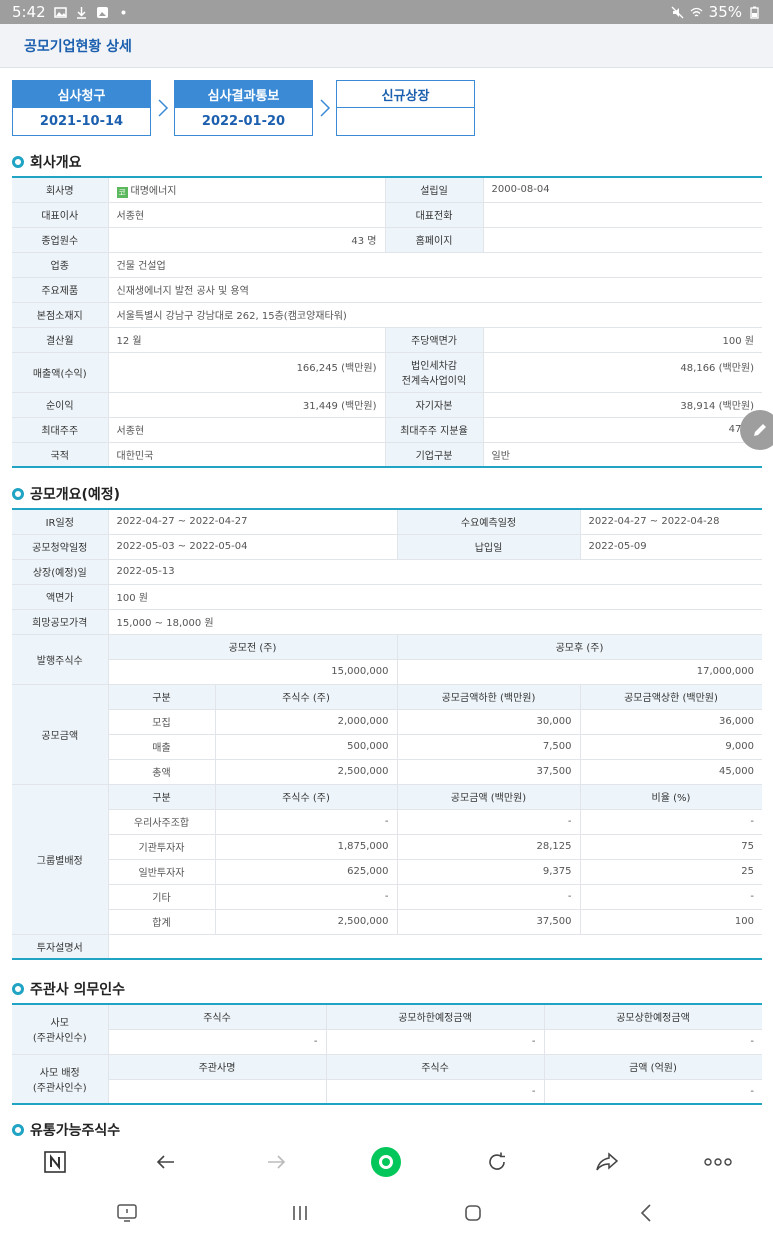  I want to click on table-row: 발행주식수 공모전 (주) 공모후 (주), so click(387, 659).